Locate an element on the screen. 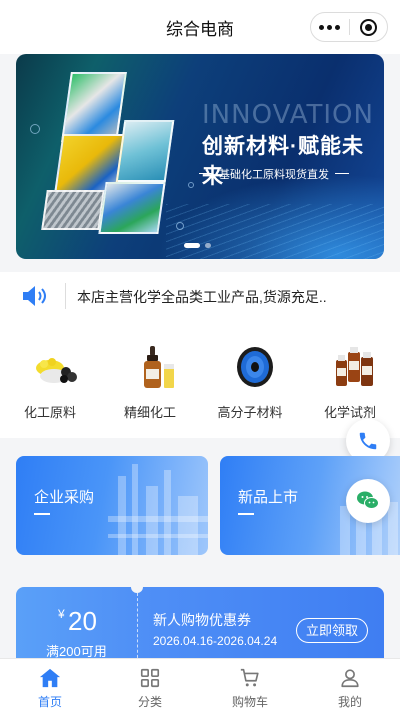  wechat-icon is located at coordinates (368, 500).